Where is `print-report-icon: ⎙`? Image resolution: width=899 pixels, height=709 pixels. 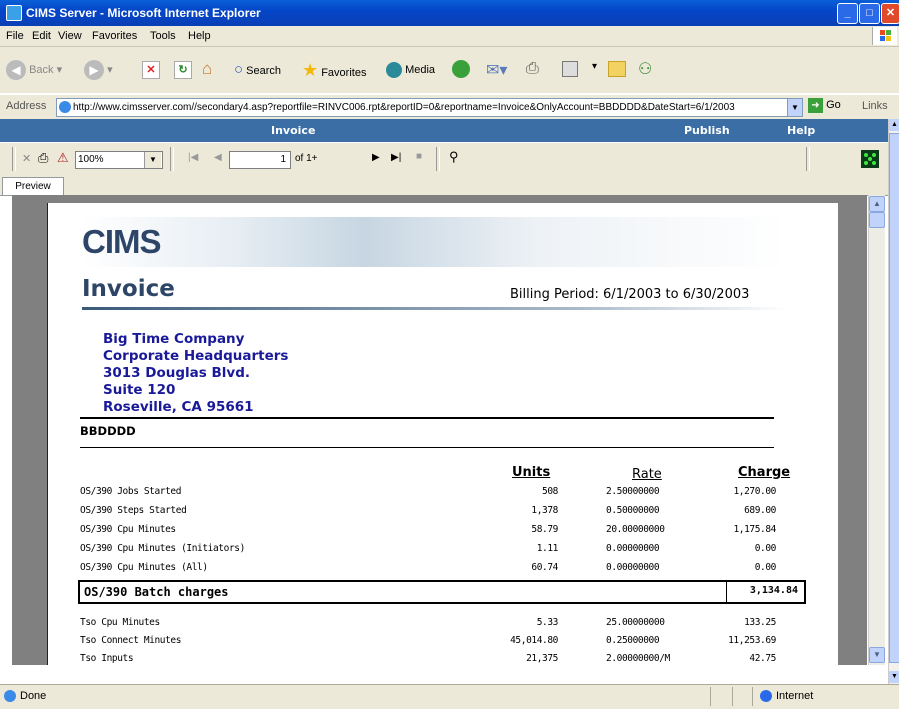 print-report-icon: ⎙ is located at coordinates (43, 158).